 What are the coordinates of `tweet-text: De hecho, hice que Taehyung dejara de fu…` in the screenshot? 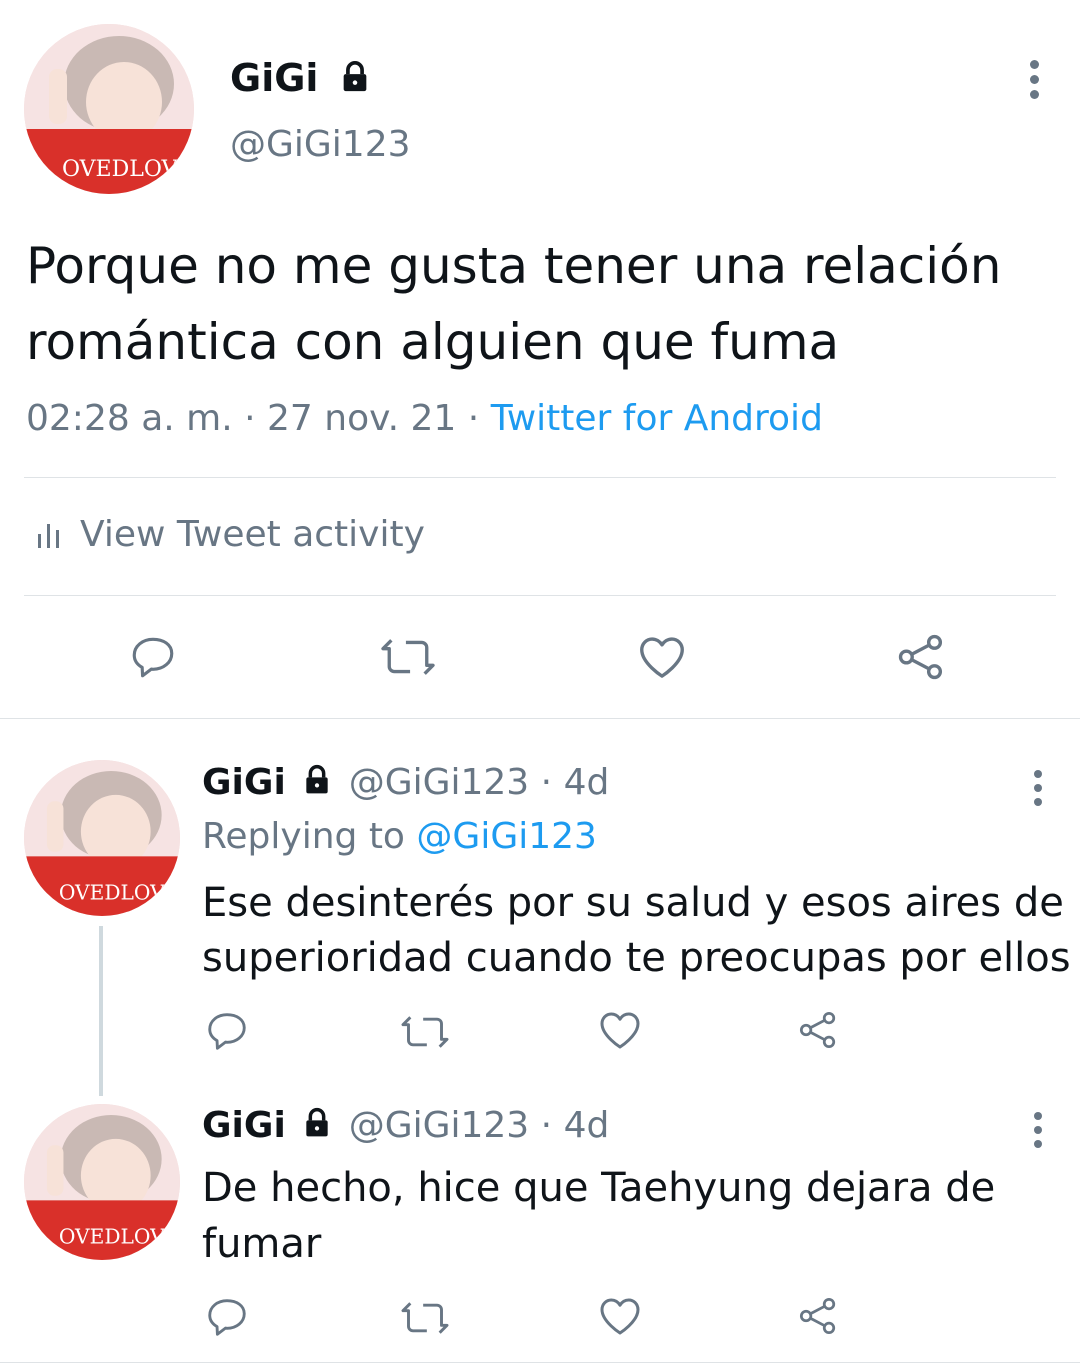 It's located at (598, 1216).